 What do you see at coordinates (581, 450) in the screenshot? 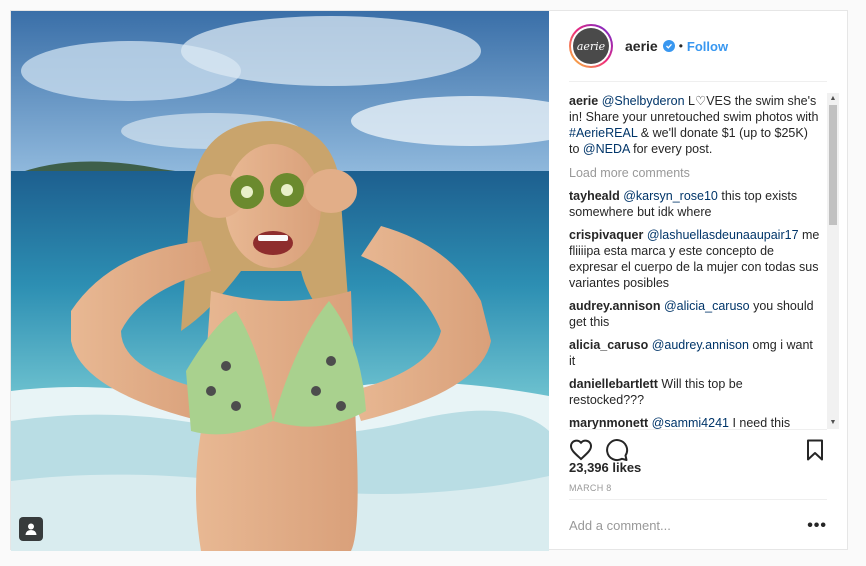
I see `heart-icon` at bounding box center [581, 450].